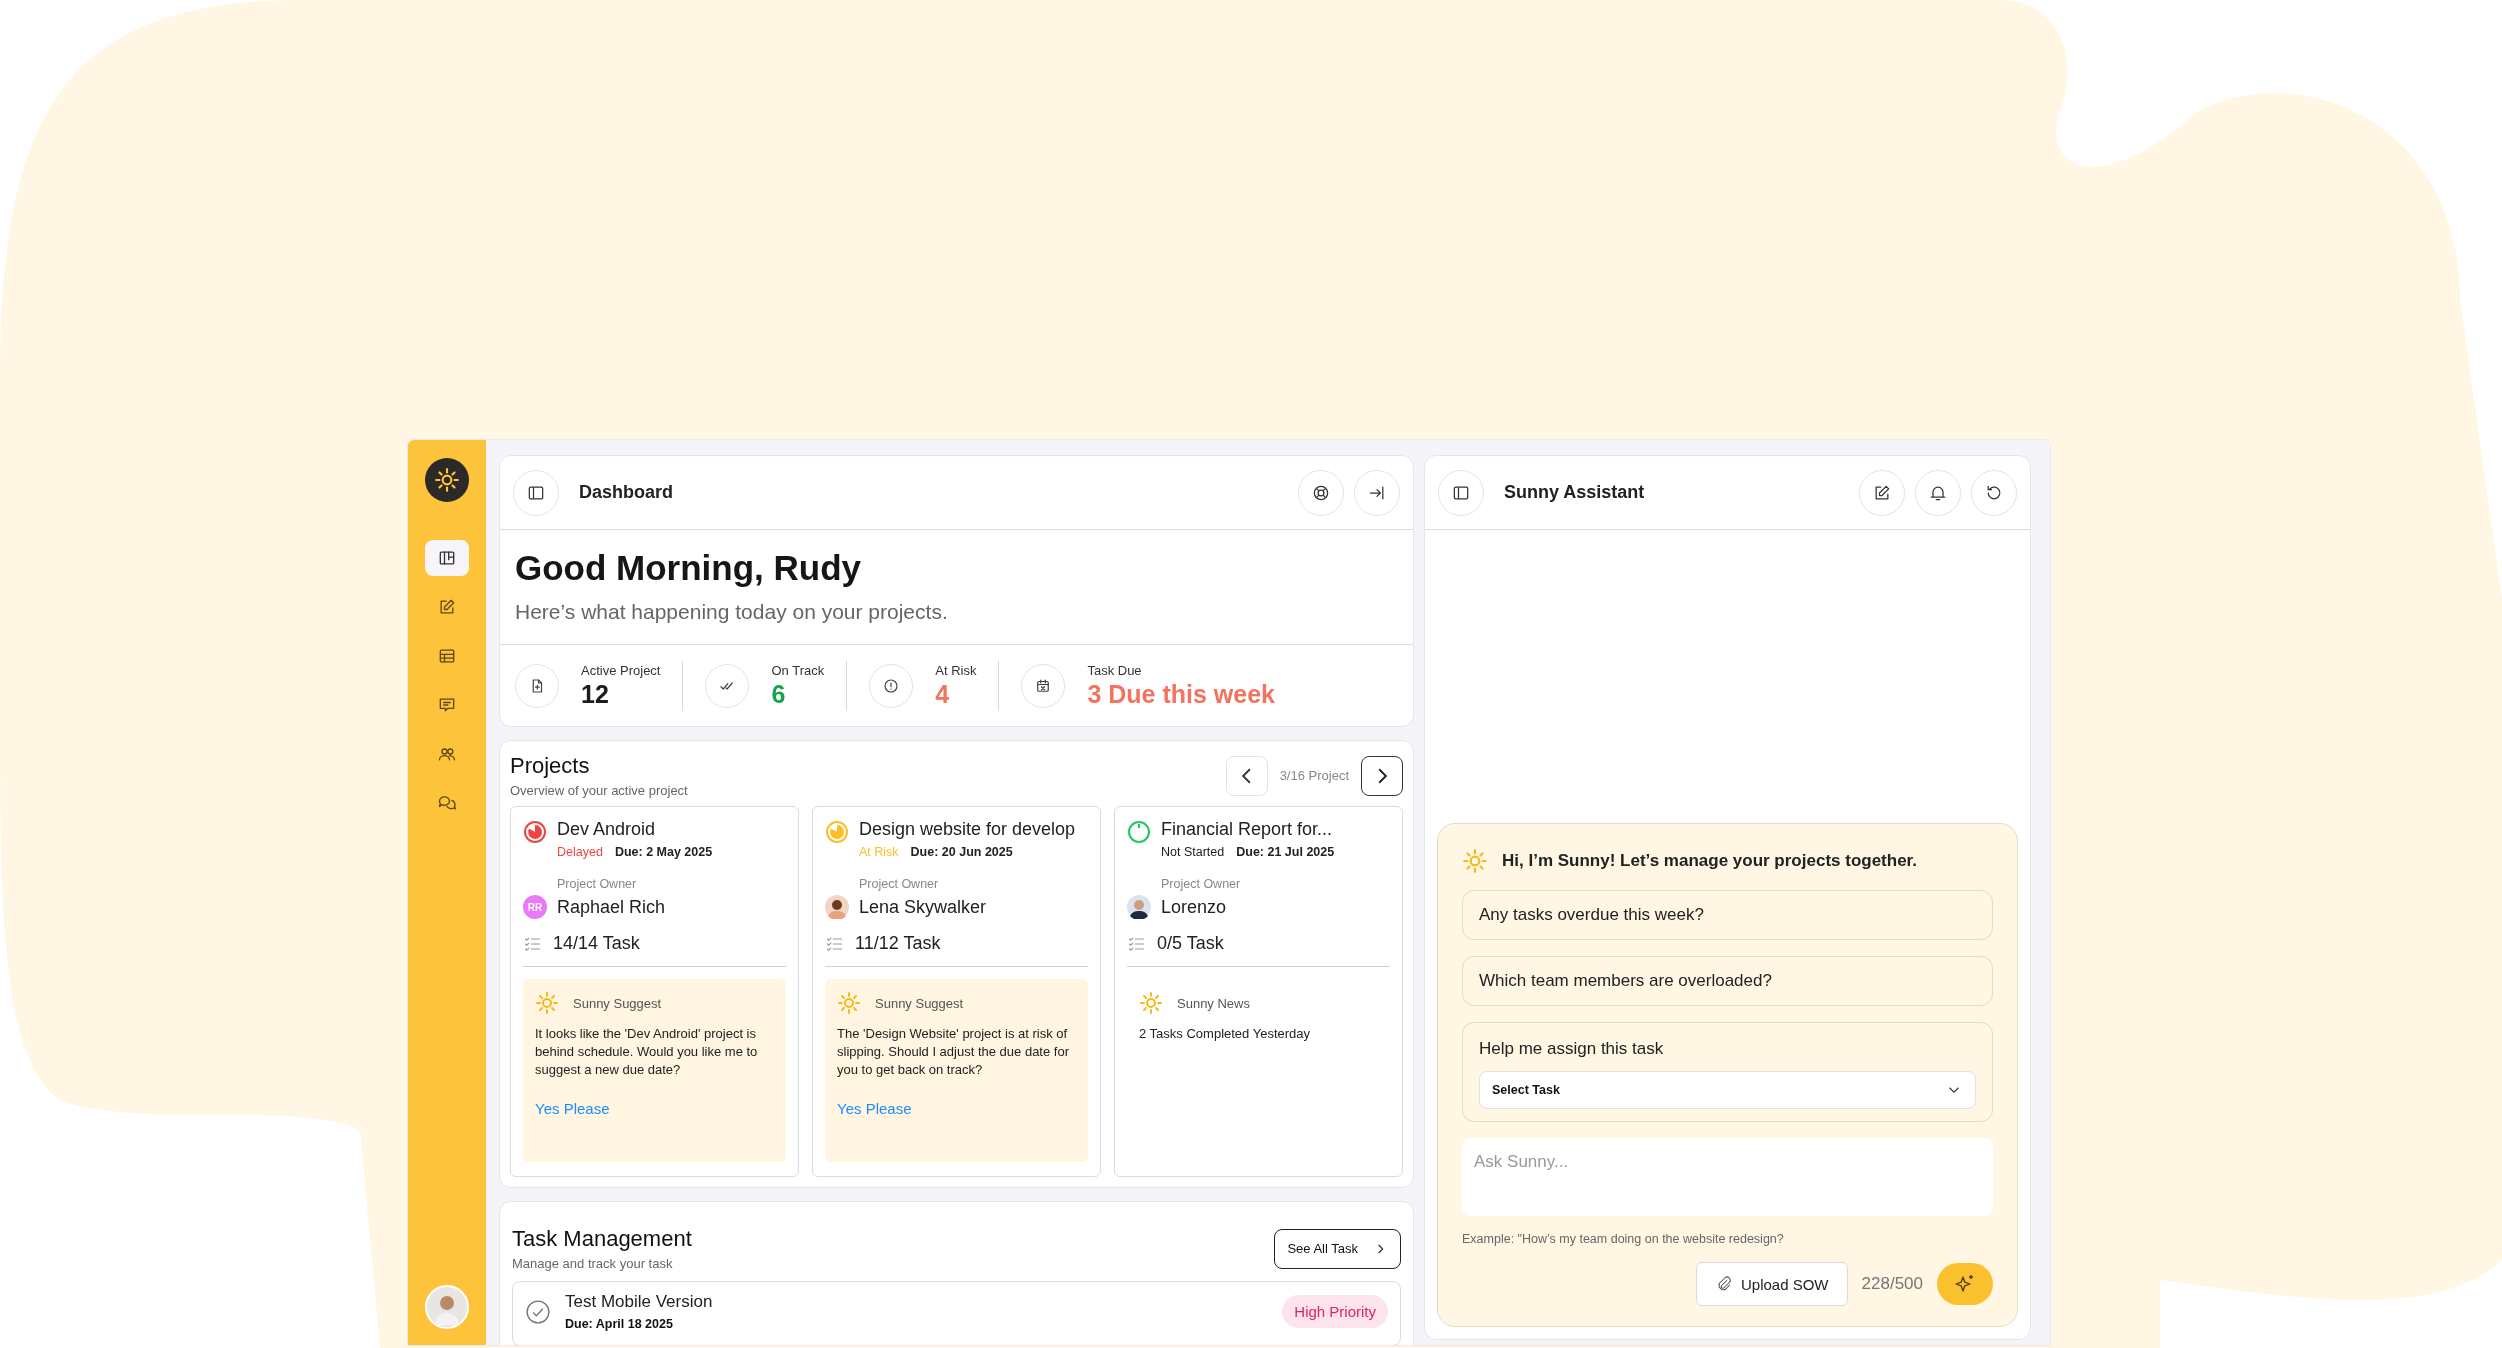 This screenshot has height=1348, width=2502. What do you see at coordinates (1337, 1248) in the screenshot?
I see `see-all-button: See All Task` at bounding box center [1337, 1248].